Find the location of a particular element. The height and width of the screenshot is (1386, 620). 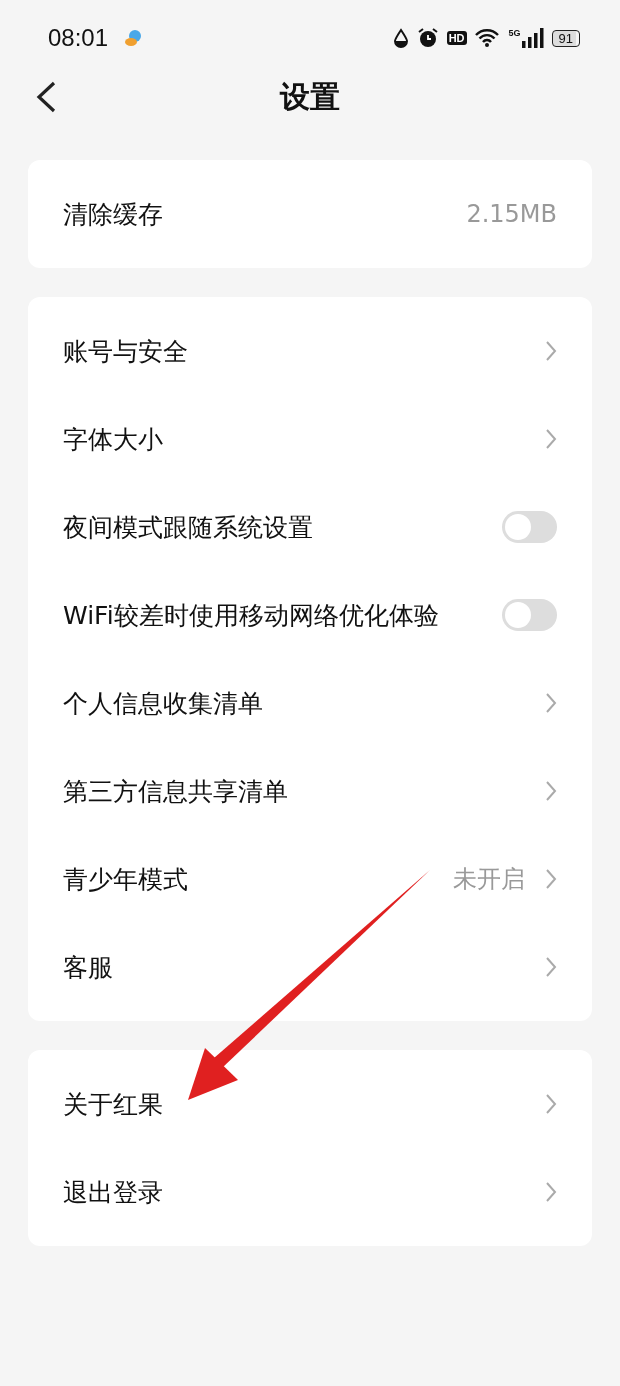

setting-label: 第三方信息共享清单 is located at coordinates (175, 791).